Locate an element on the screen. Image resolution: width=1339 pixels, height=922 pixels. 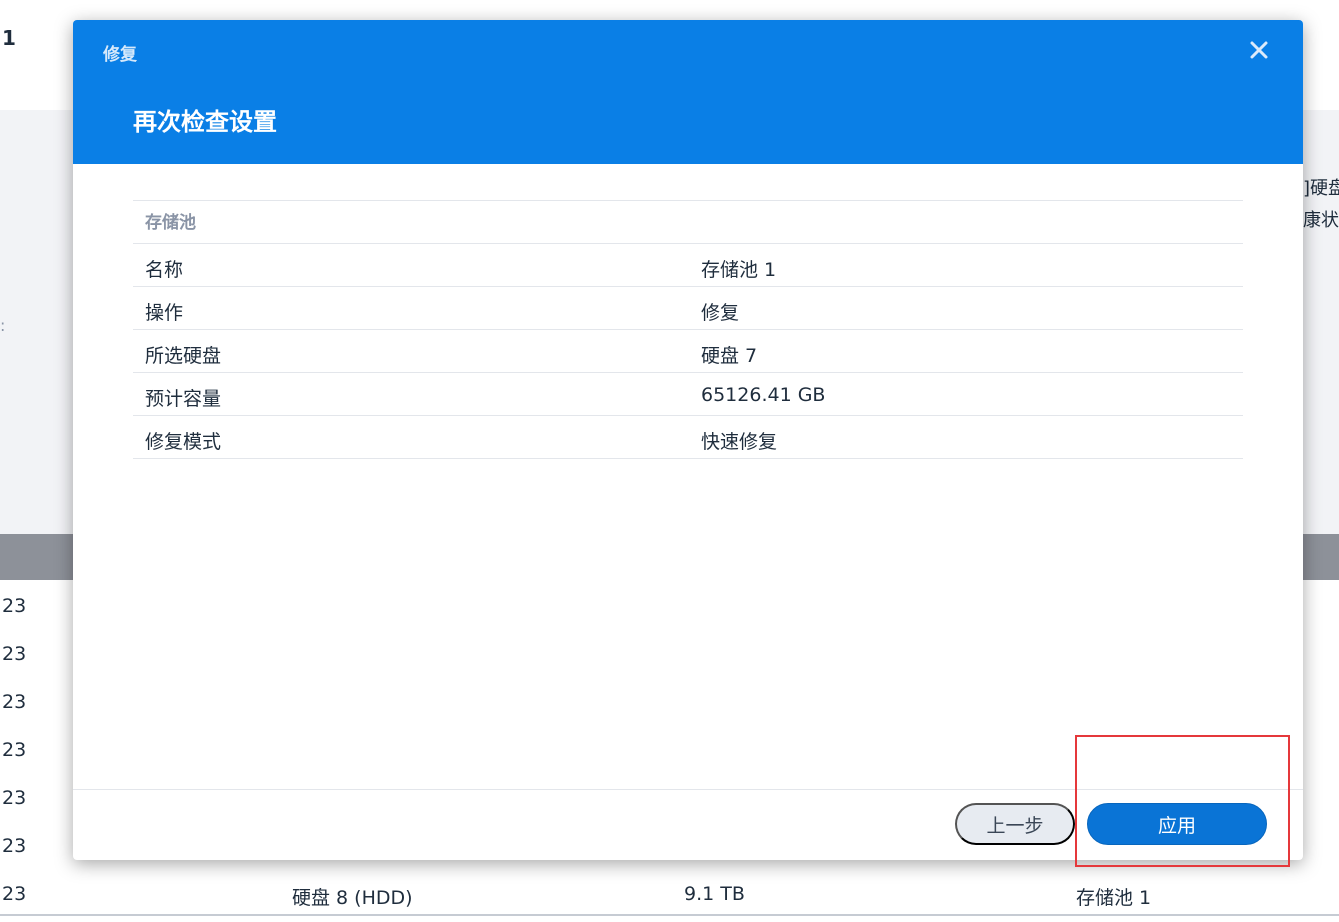
close-icon-glyph is located at coordinates (1259, 50).